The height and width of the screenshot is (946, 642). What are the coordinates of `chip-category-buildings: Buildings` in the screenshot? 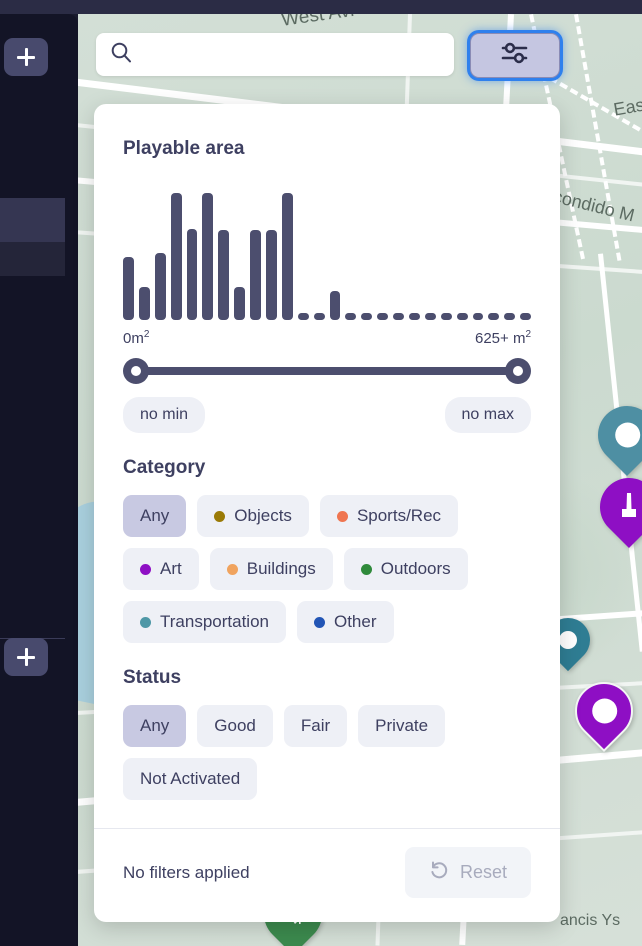 It's located at (271, 569).